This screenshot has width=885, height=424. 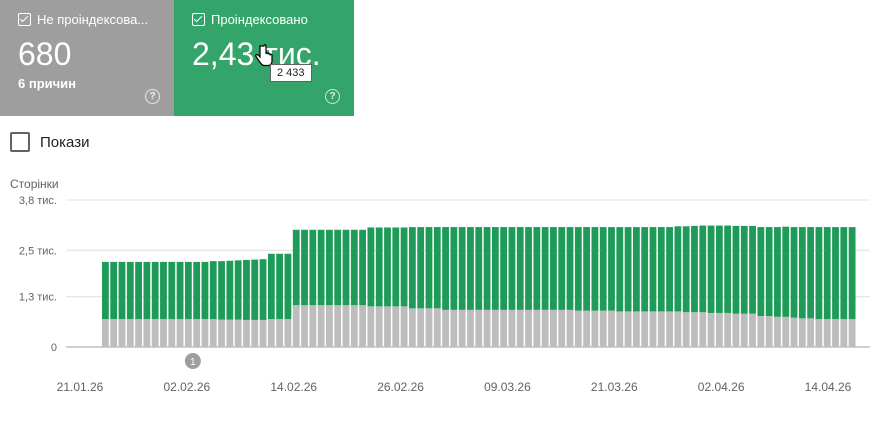 I want to click on x-tick-label: 09.03.26, so click(x=507, y=387).